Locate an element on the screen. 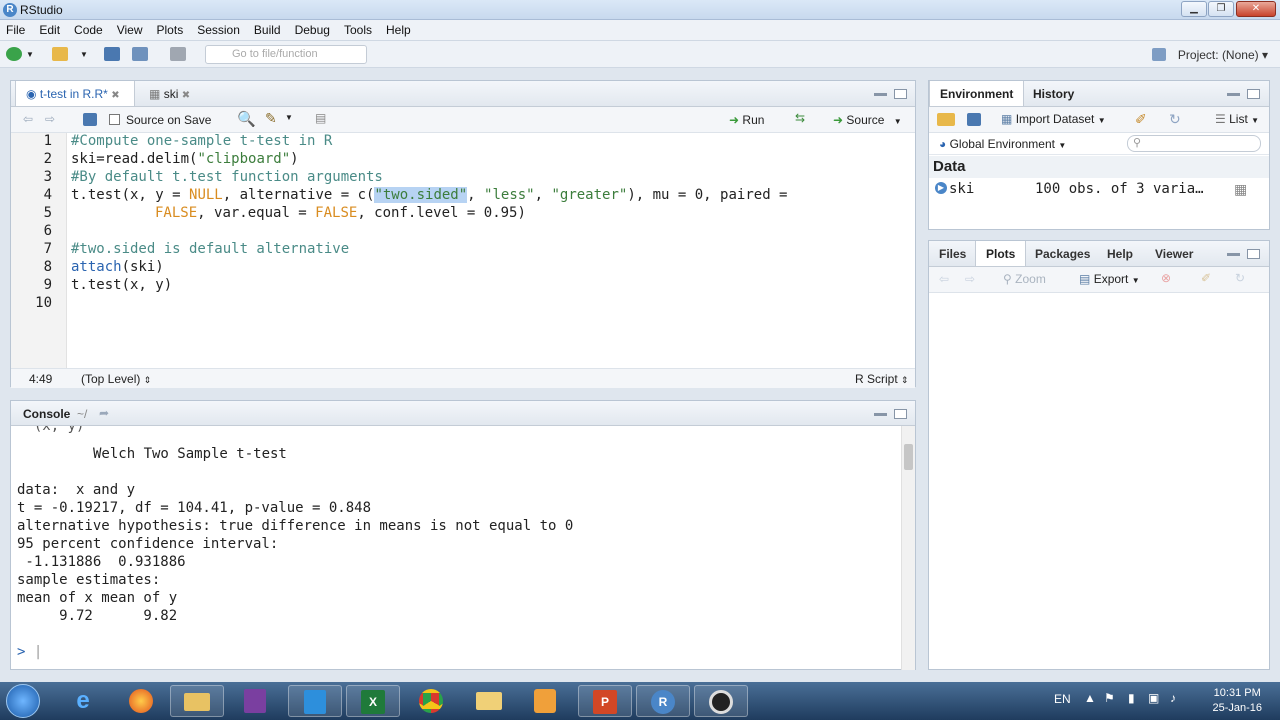  language-indicator: EN is located at coordinates (1062, 699).